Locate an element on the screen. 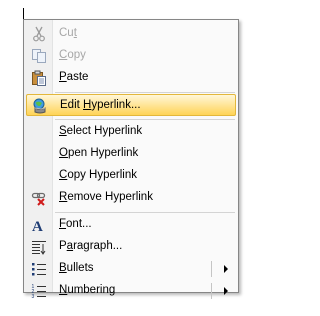 This screenshot has height=316, width=320. menu-item-label: Remove Hyperlink is located at coordinates (106, 197).